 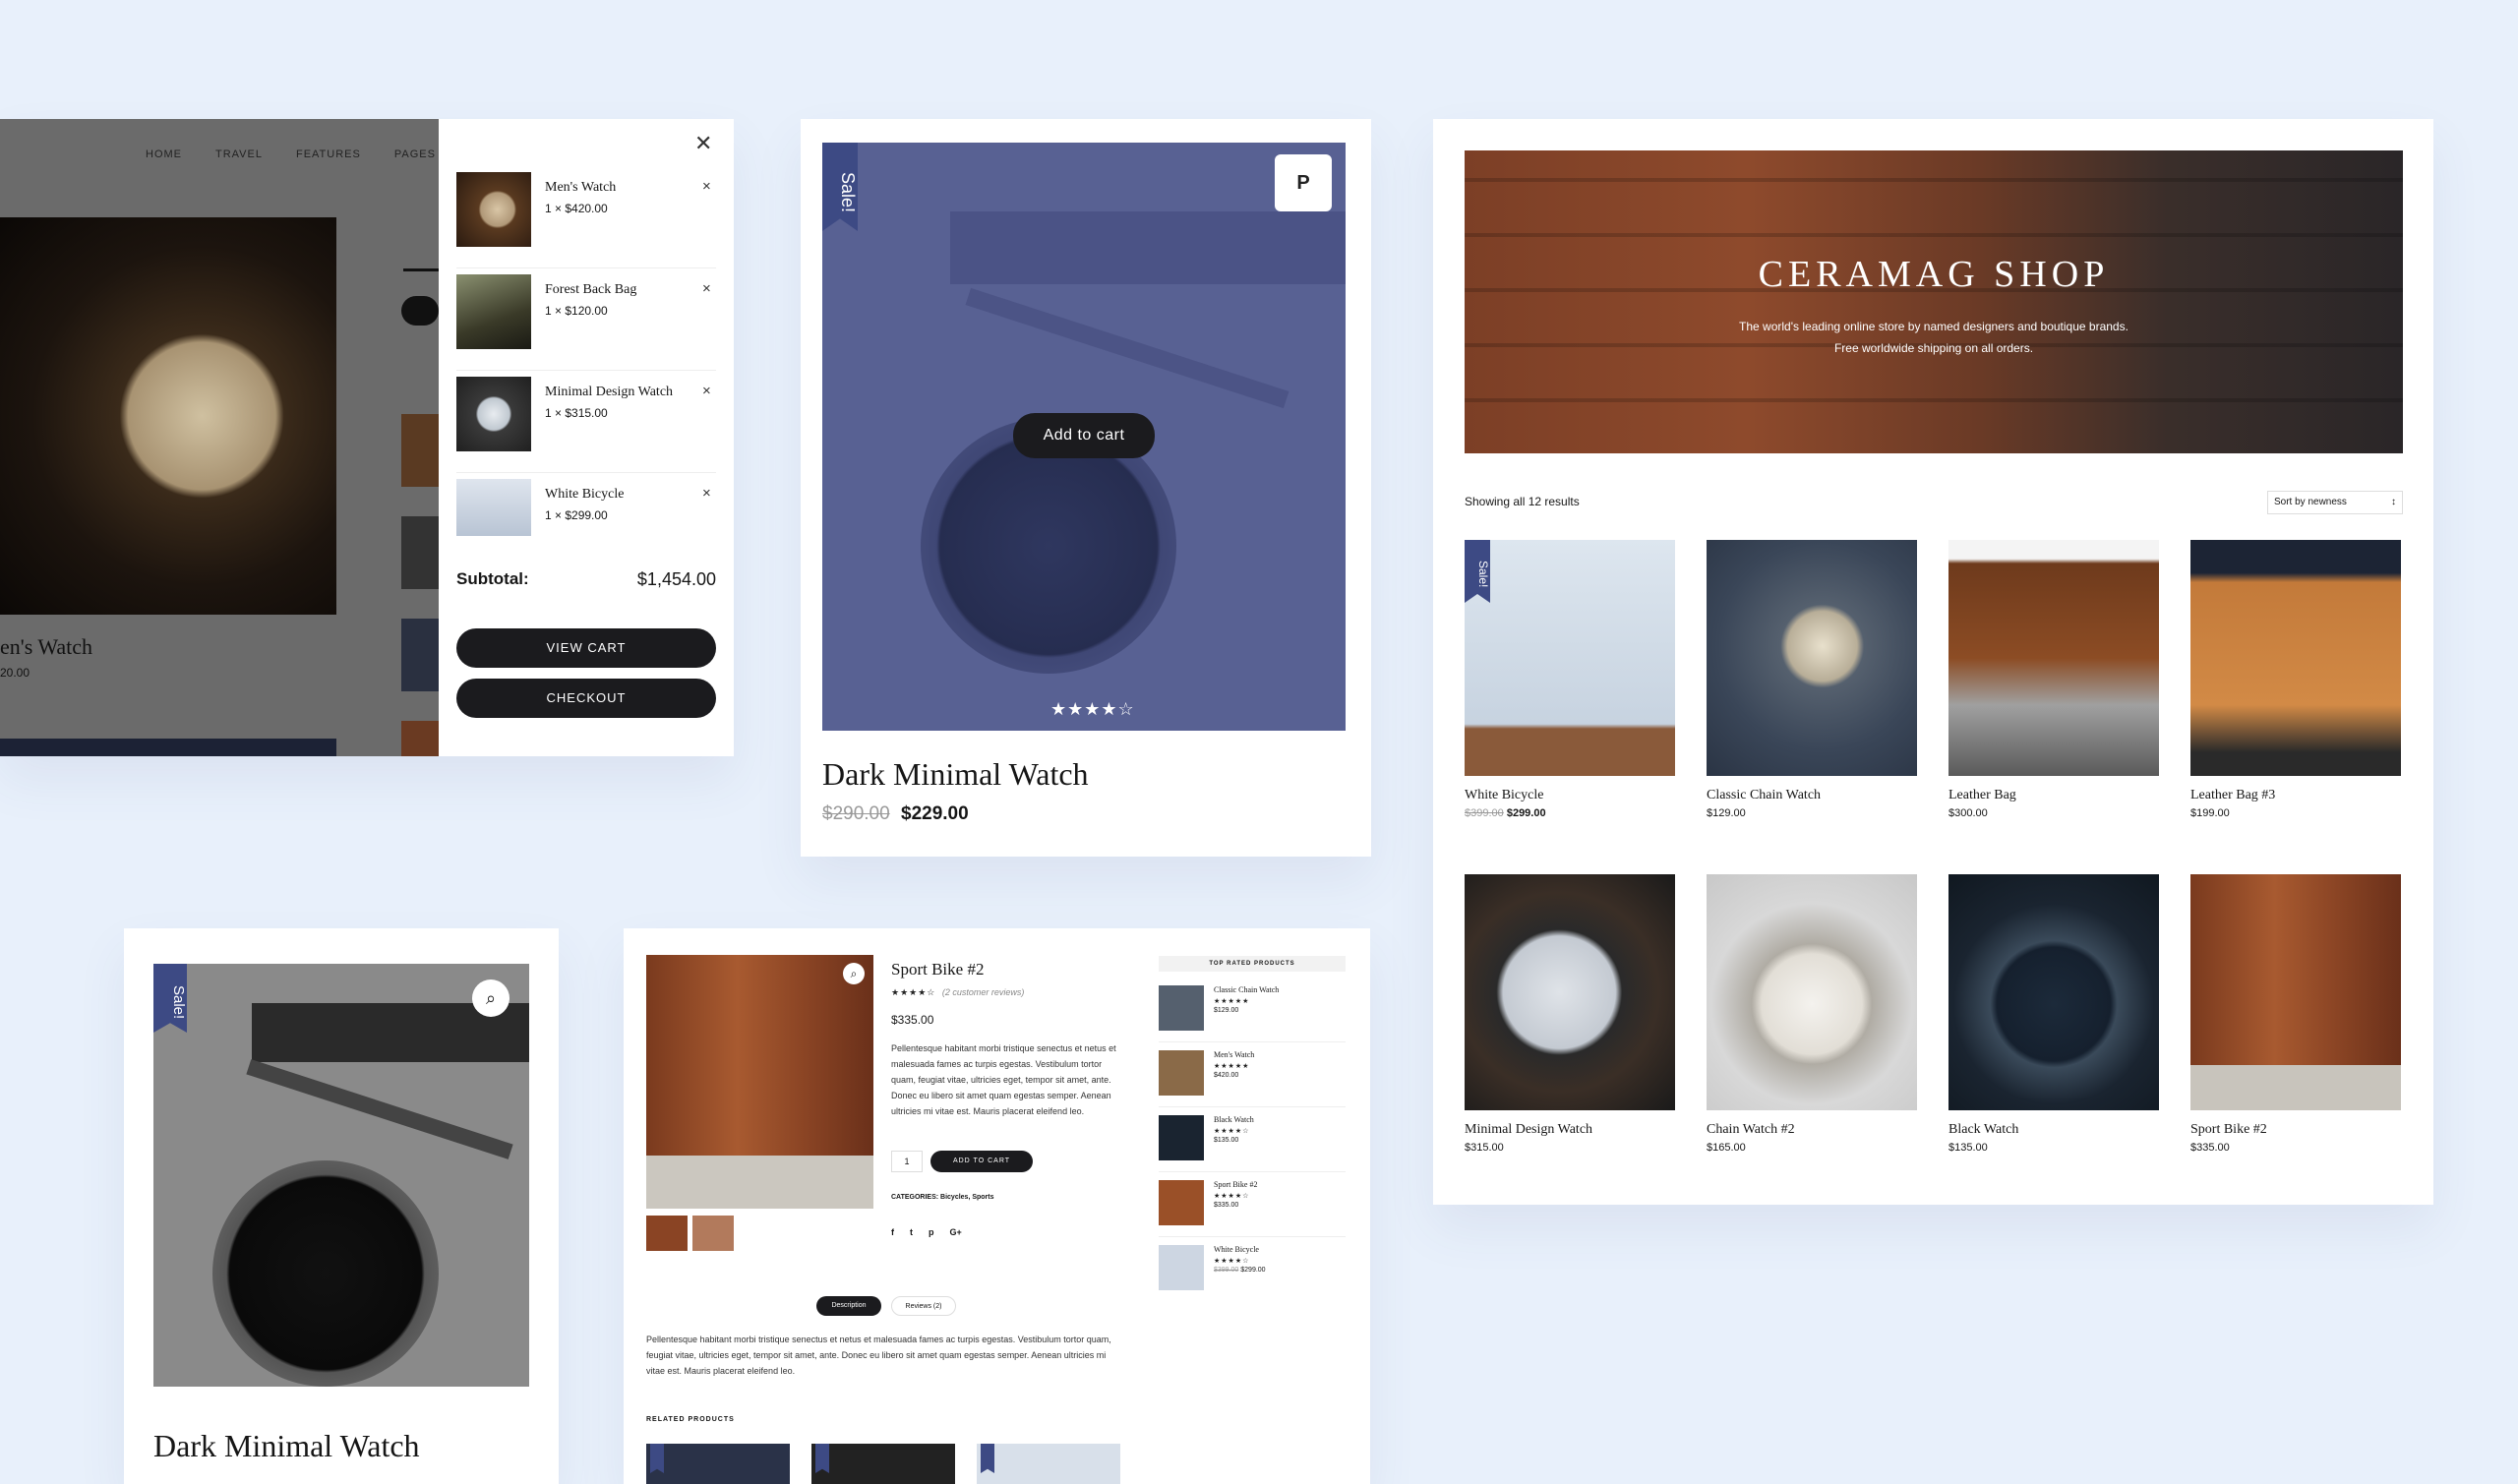 What do you see at coordinates (1968, 813) in the screenshot?
I see `product-price: $300.00` at bounding box center [1968, 813].